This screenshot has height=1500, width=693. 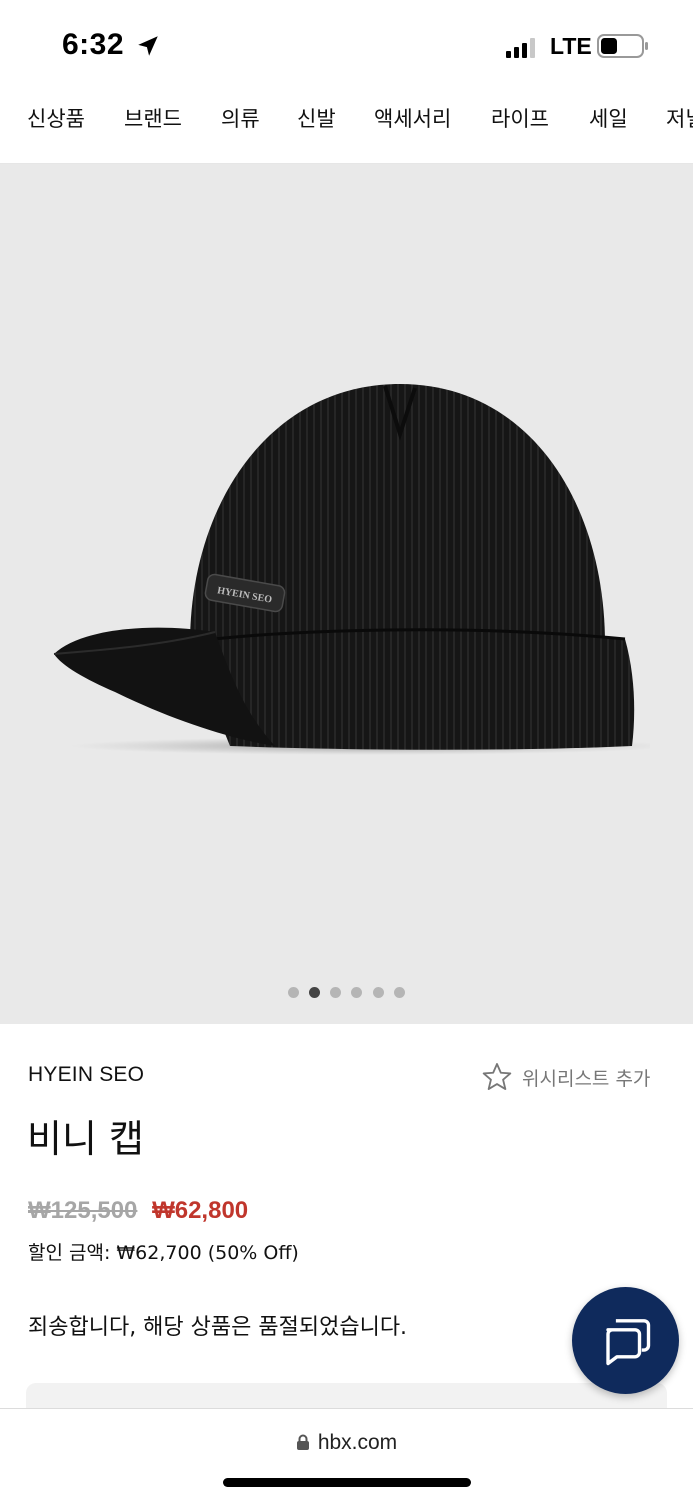 I want to click on network-type: LTE, so click(x=571, y=46).